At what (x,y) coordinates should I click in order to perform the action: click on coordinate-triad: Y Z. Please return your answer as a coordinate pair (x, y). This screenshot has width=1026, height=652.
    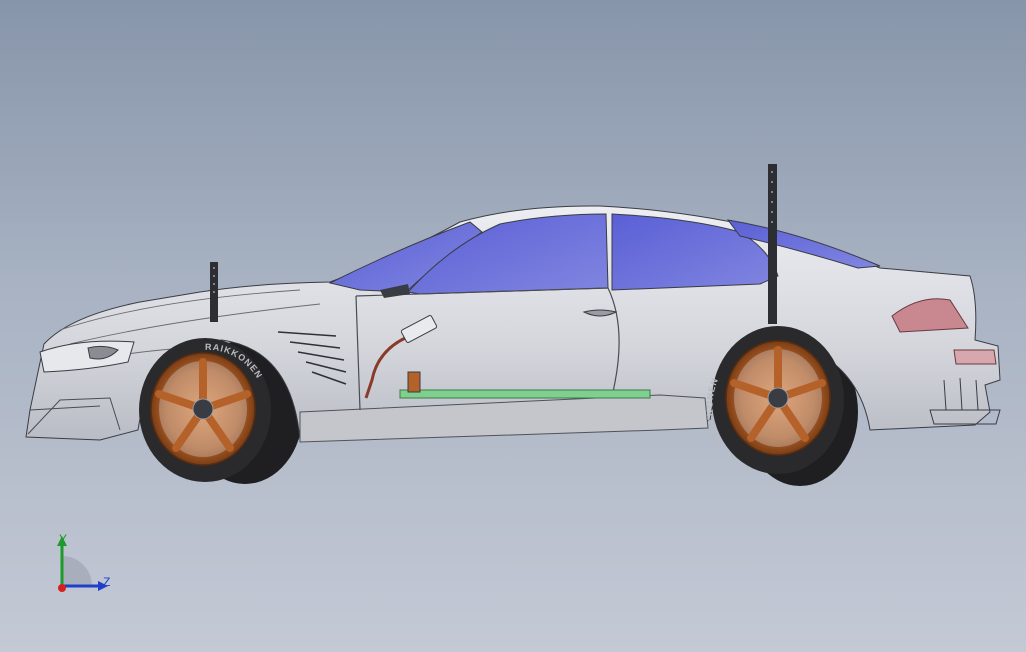
    Looking at the image, I should click on (85, 568).